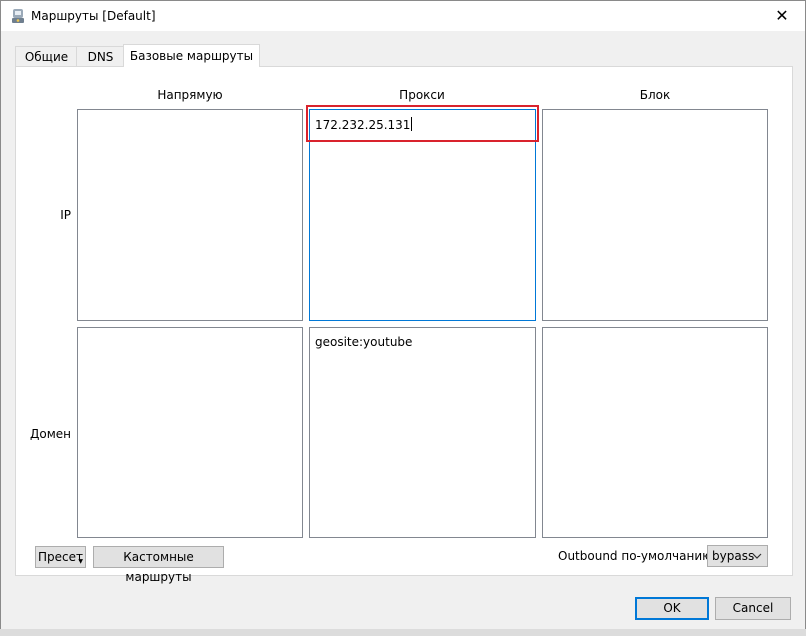 The width and height of the screenshot is (806, 636). Describe the element at coordinates (412, 124) in the screenshot. I see `text-caret` at that location.